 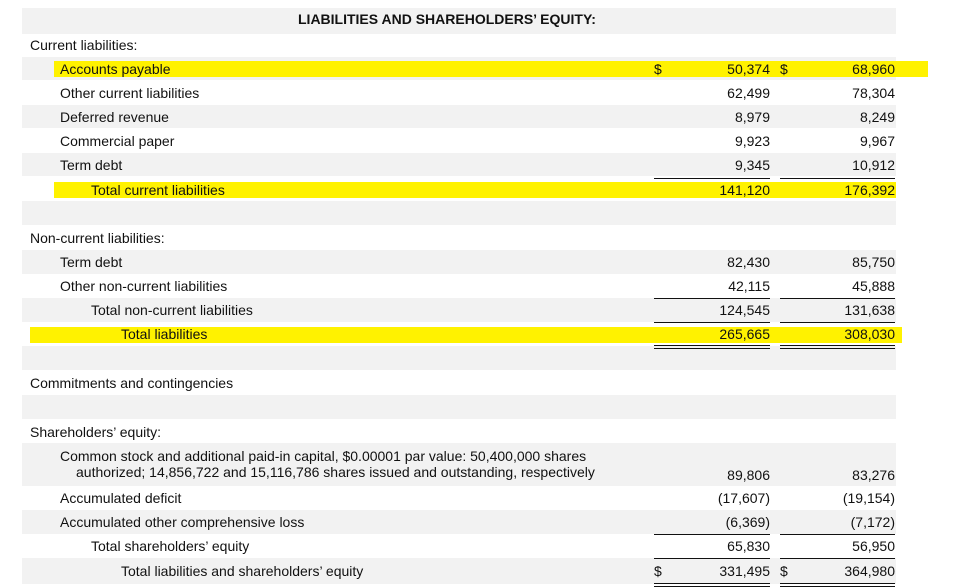 I want to click on value-col2: 45,888, so click(x=873, y=286).